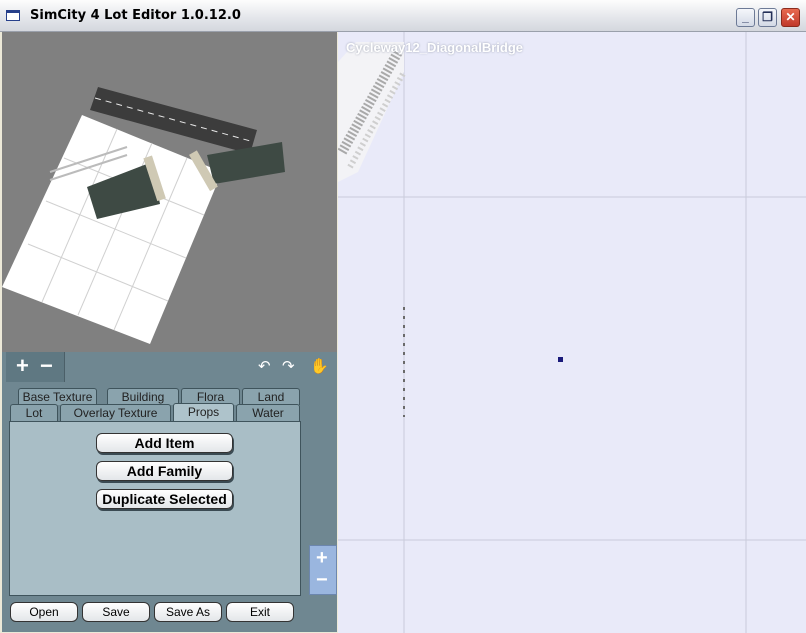  Describe the element at coordinates (435, 47) in the screenshot. I see `lot-name-label: Cycleway12_DiagonalBridge` at that location.